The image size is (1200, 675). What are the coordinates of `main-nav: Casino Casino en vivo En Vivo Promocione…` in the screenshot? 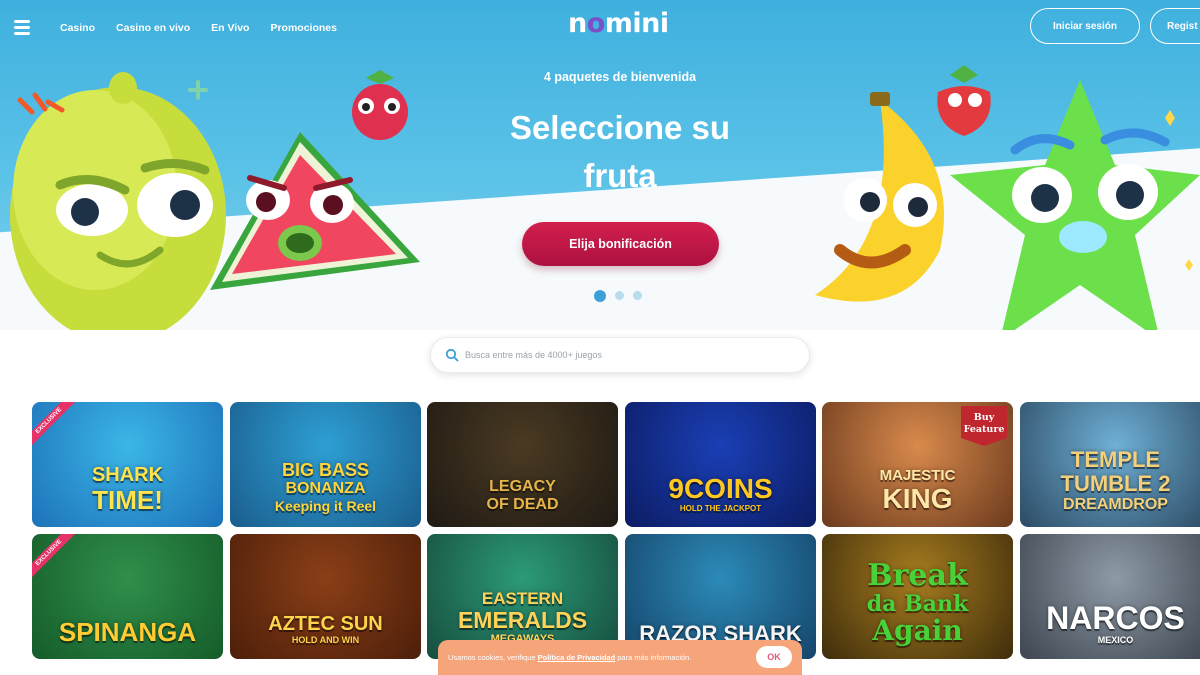 It's located at (198, 28).